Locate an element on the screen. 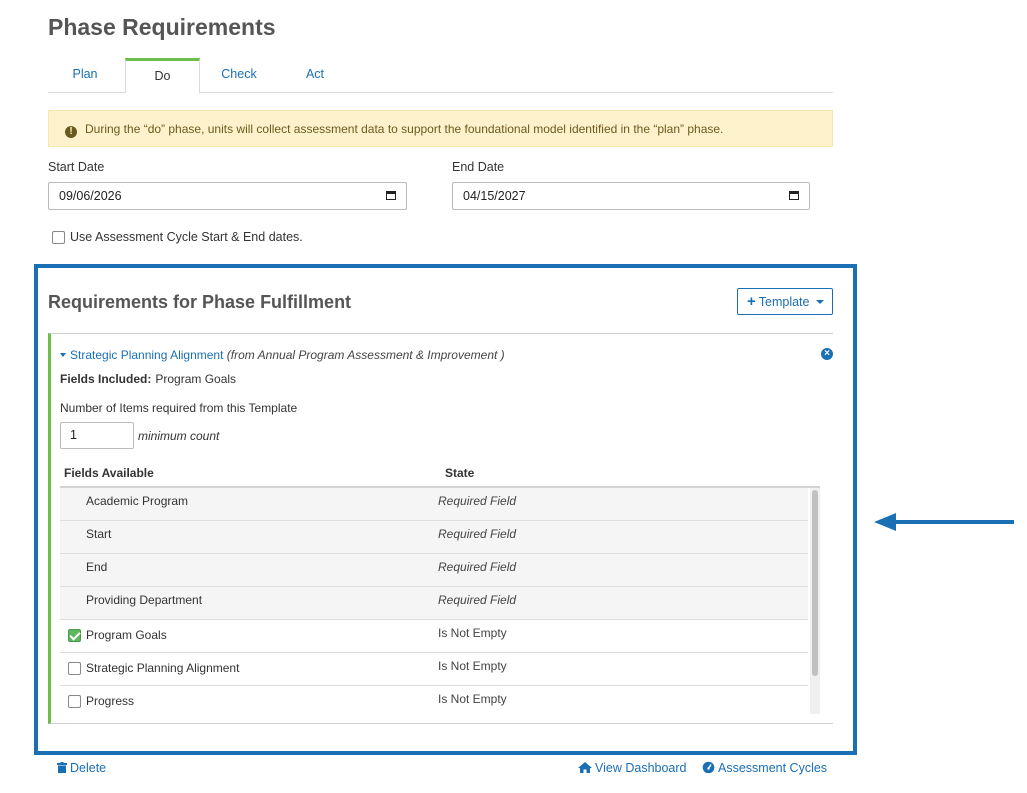 The image size is (1027, 793). table-row: Progress Is Not Empty is located at coordinates (434, 700).